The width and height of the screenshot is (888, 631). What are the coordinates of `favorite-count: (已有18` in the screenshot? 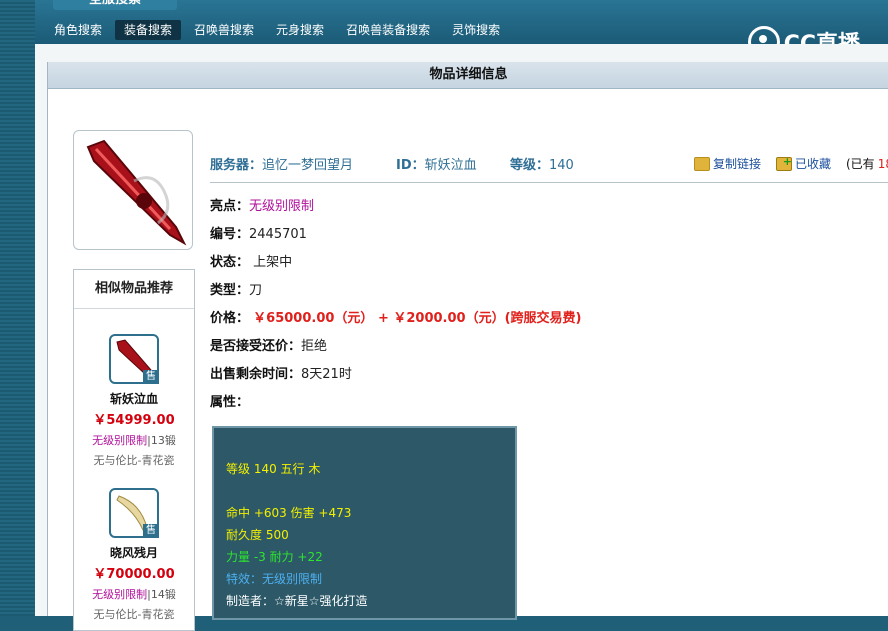 It's located at (867, 163).